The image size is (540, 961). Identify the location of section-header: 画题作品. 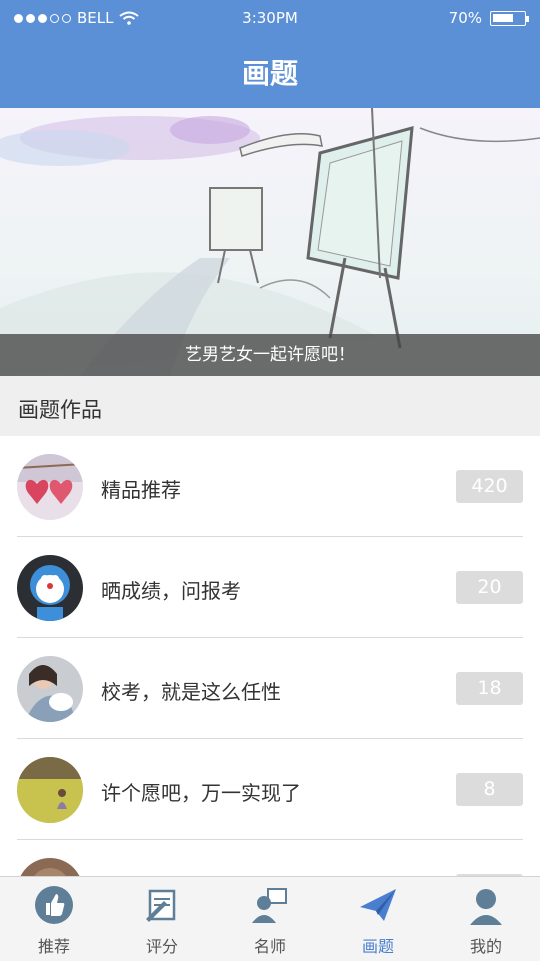
(270, 406).